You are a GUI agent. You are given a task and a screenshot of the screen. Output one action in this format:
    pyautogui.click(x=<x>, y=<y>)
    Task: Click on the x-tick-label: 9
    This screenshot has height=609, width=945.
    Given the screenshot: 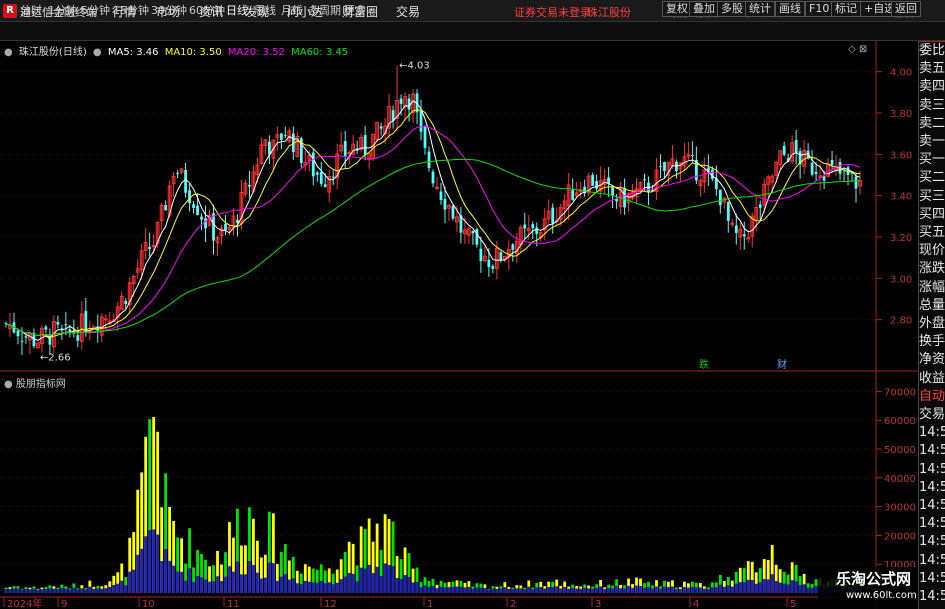 What is the action you would take?
    pyautogui.click(x=64, y=604)
    